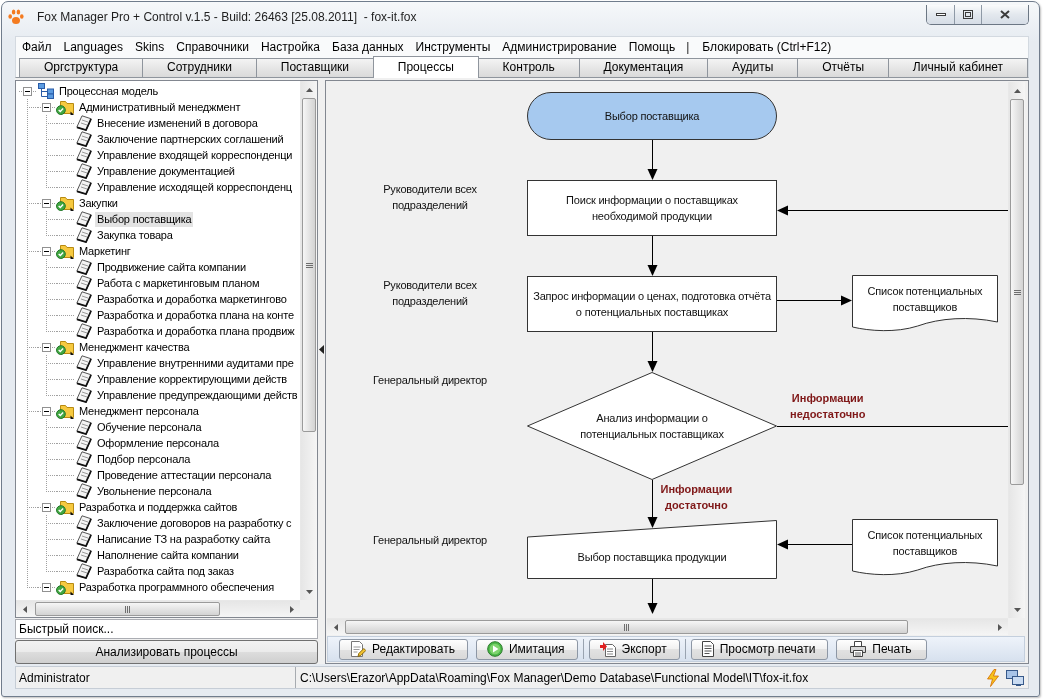 The width and height of the screenshot is (1045, 700). Describe the element at coordinates (634, 649) in the screenshot. I see `toolbar-button: Экспорт` at that location.